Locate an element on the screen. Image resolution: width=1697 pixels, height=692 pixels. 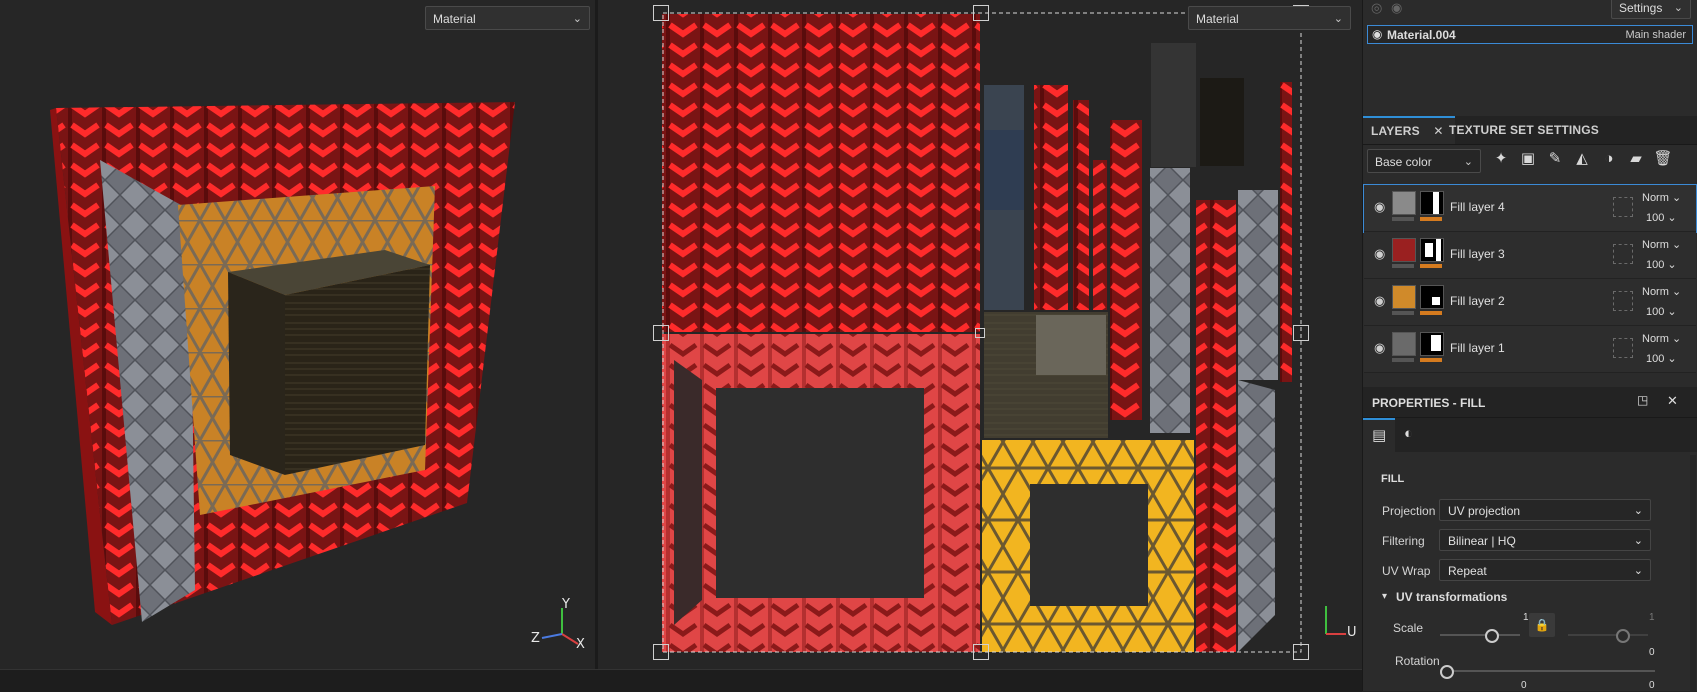
axis-z-label: Z is located at coordinates (535, 638).